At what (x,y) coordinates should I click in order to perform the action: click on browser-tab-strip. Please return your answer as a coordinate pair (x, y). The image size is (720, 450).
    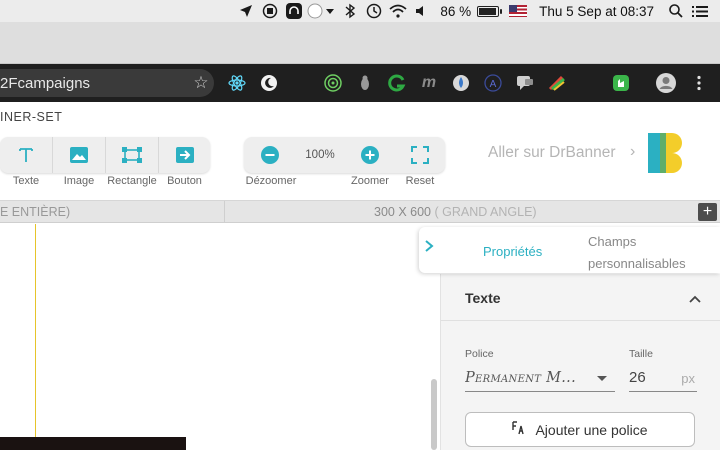
    Looking at the image, I should click on (360, 43).